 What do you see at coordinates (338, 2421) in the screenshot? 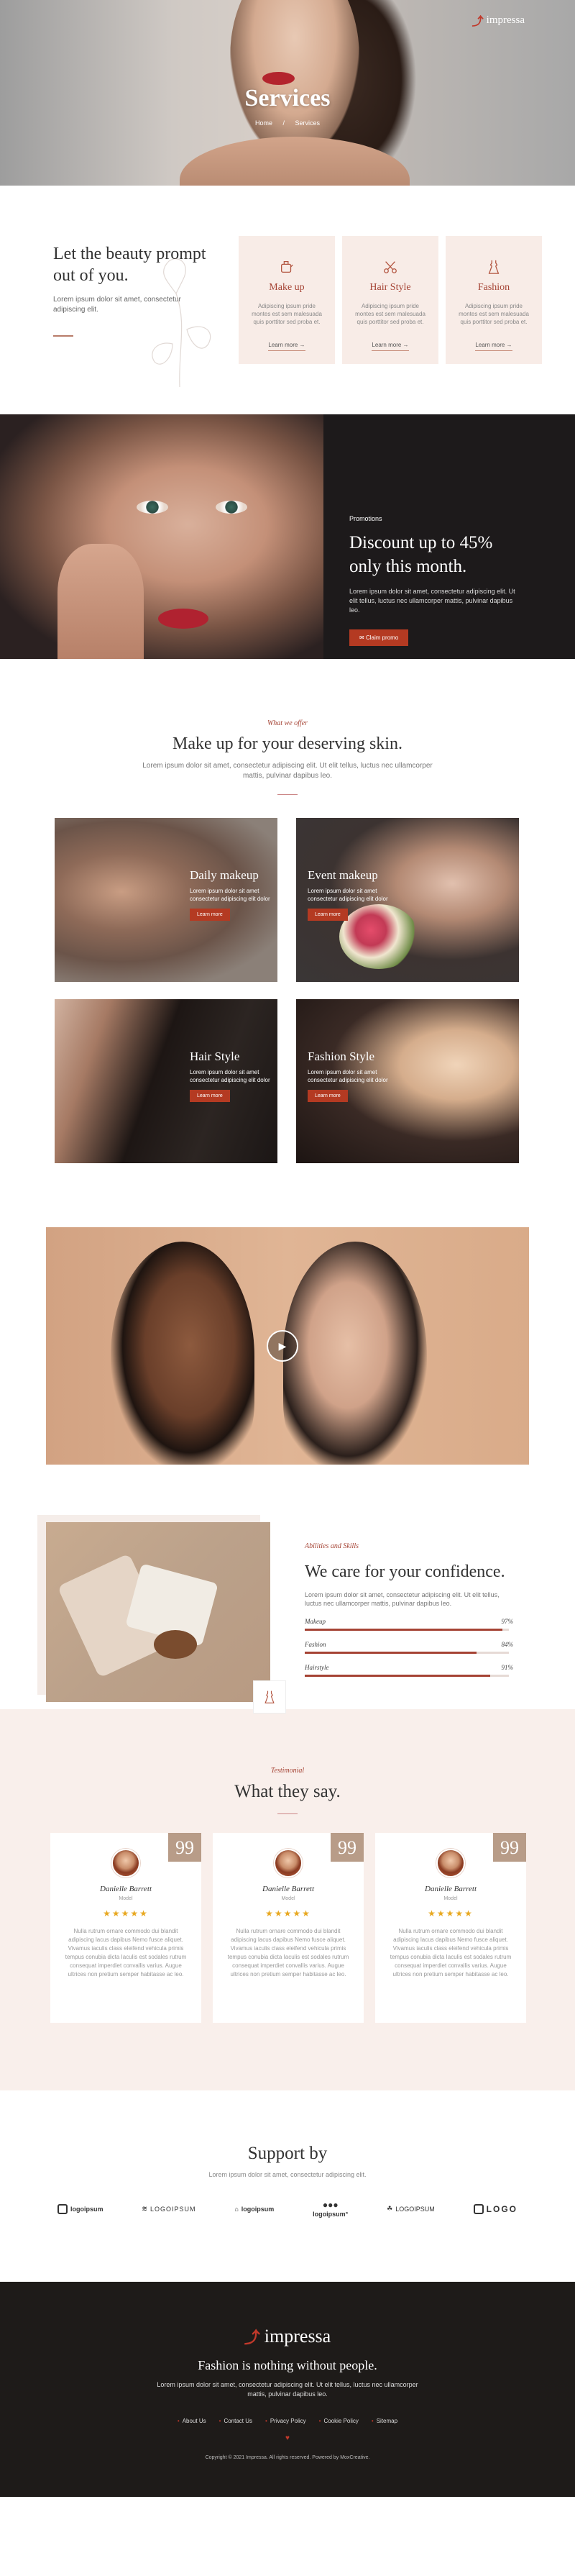
I see `footer-link-cookie: Cookie Policy` at bounding box center [338, 2421].